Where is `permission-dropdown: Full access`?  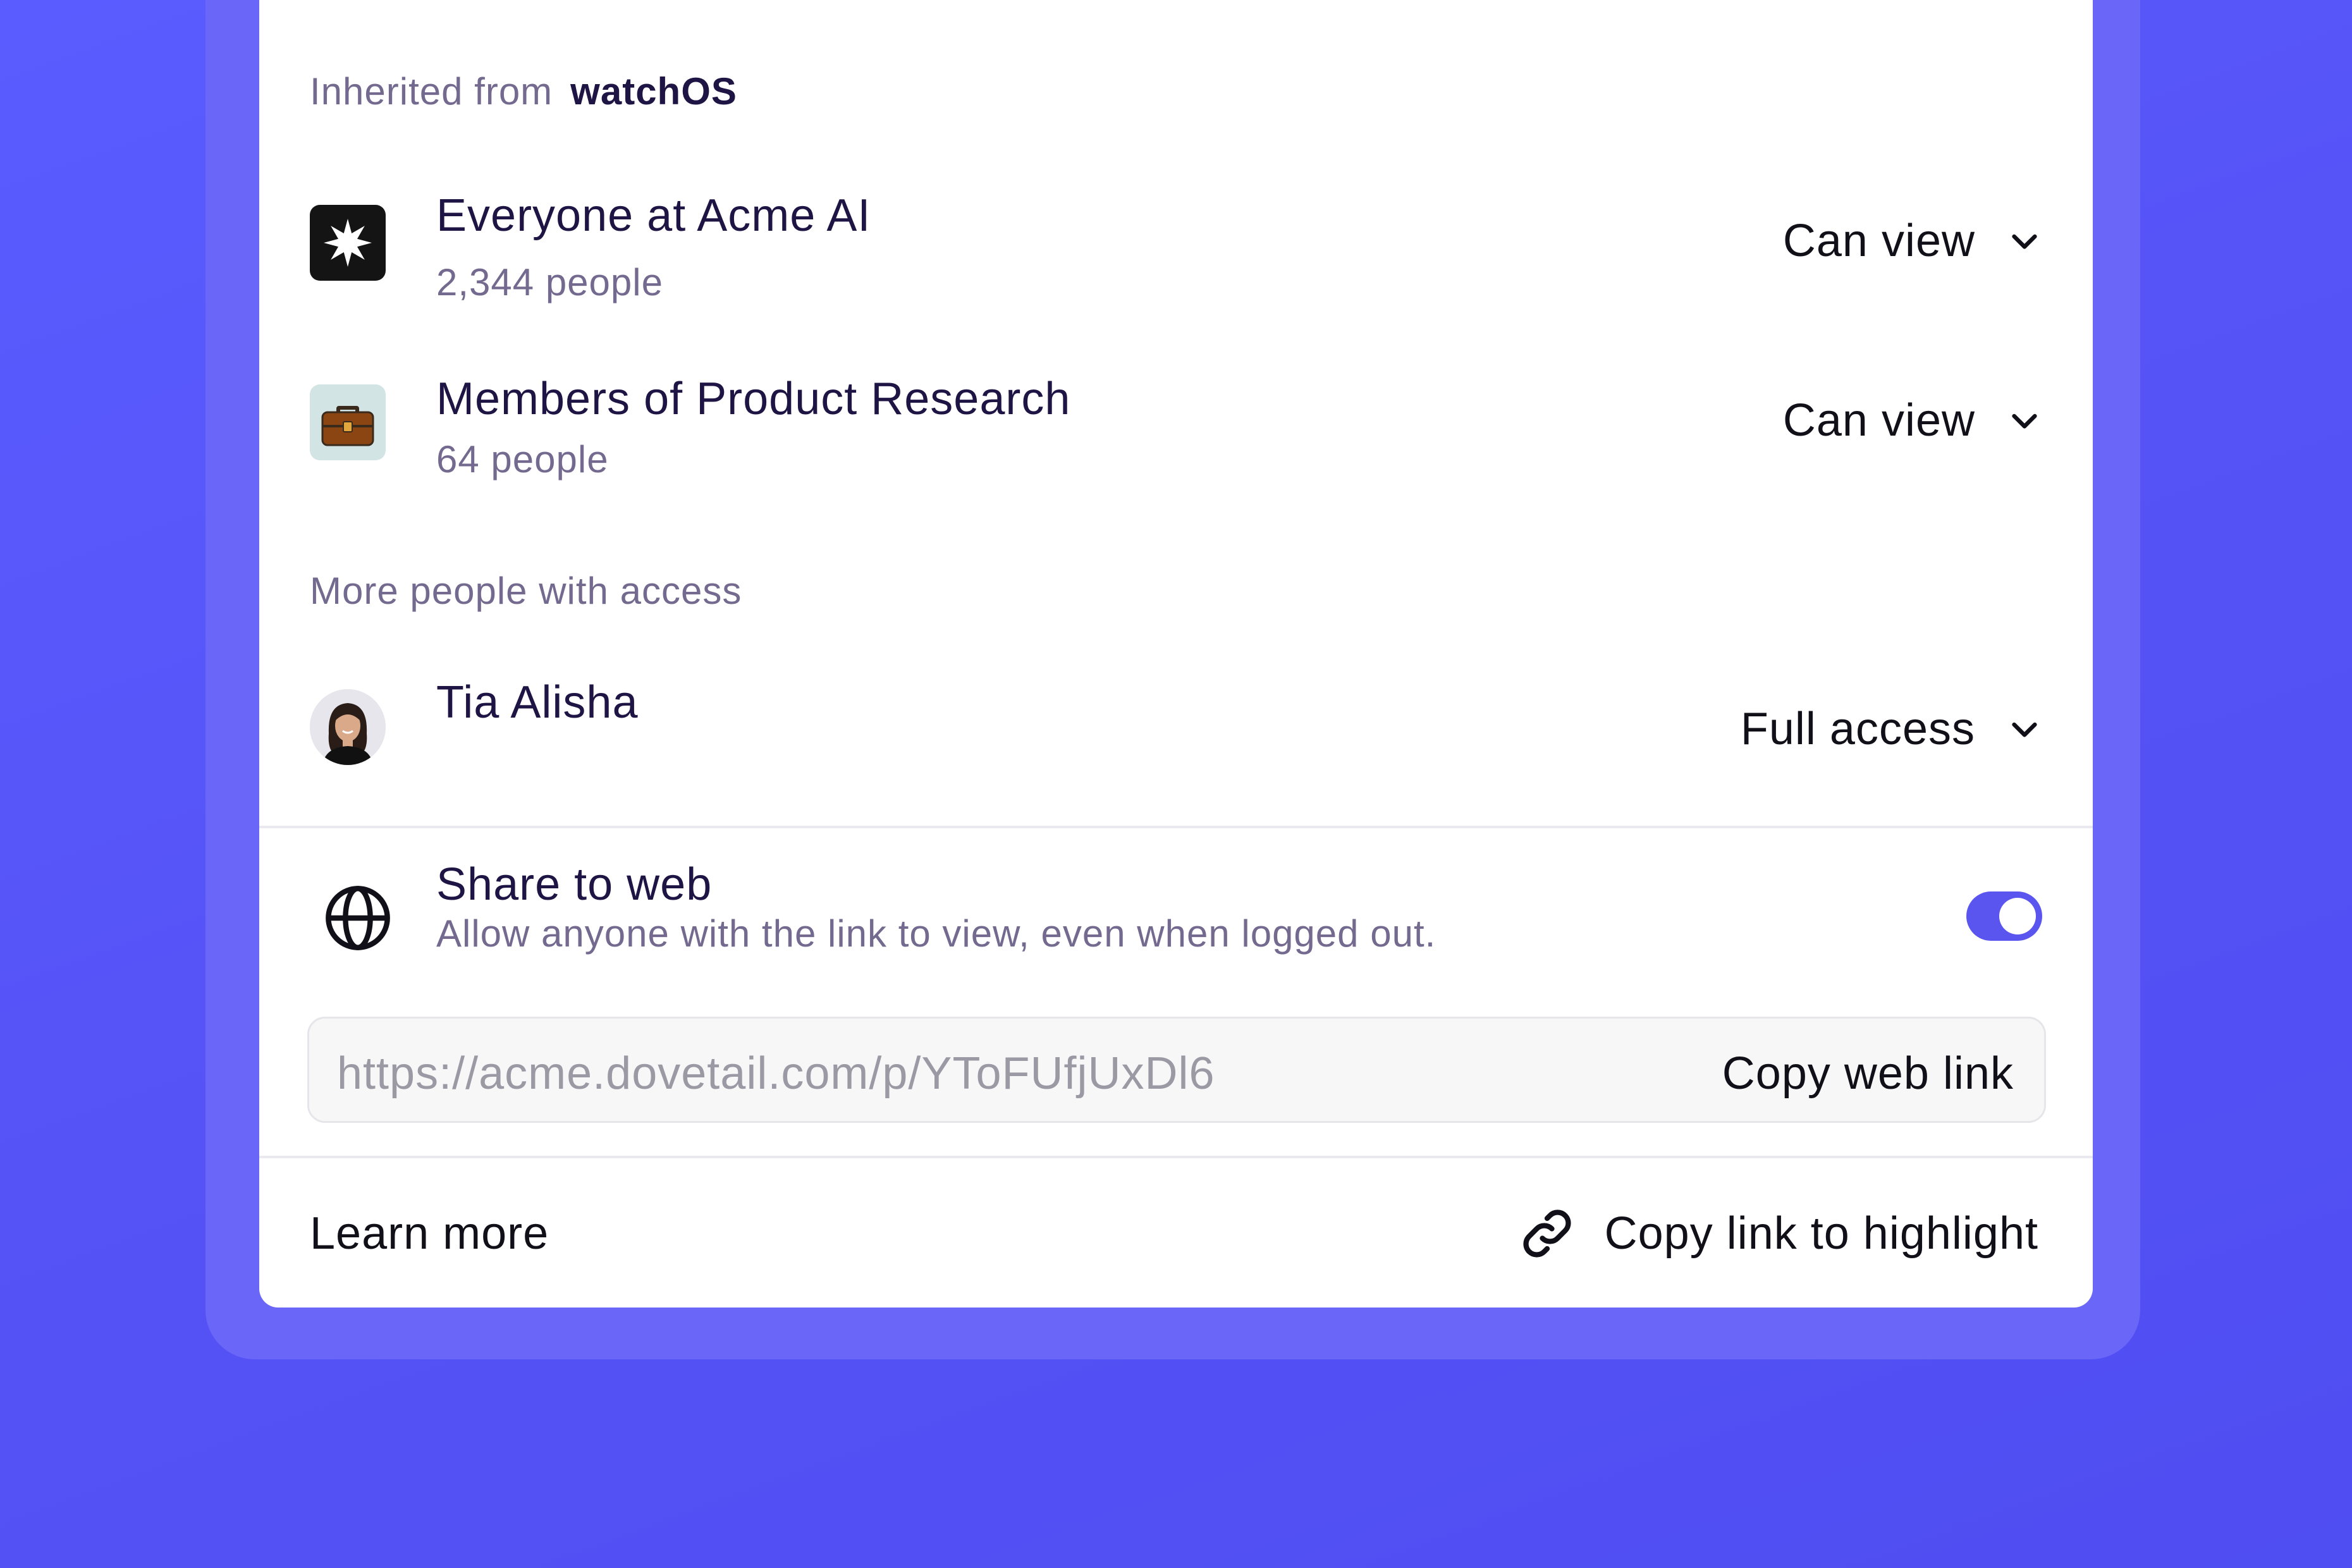 permission-dropdown: Full access is located at coordinates (1891, 729).